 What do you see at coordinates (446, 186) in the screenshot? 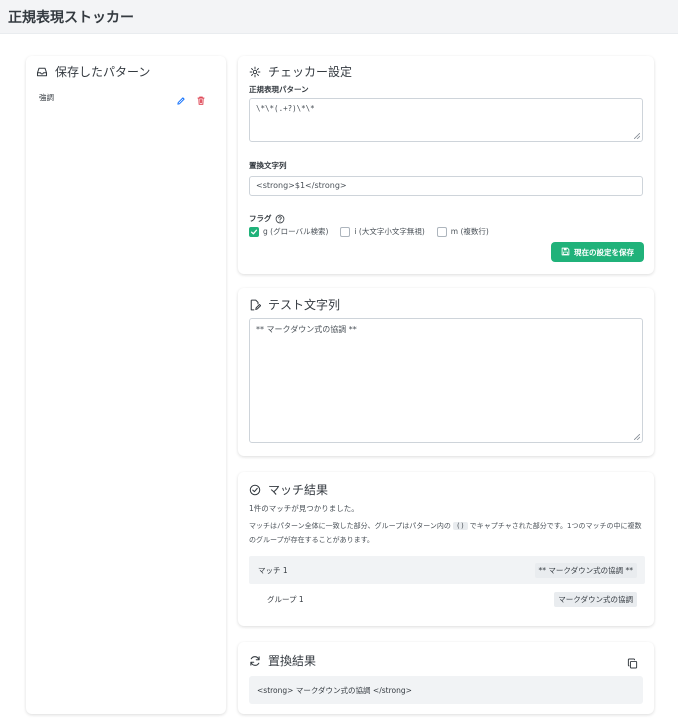
I see `replacement-input: <strong>$1</strong>` at bounding box center [446, 186].